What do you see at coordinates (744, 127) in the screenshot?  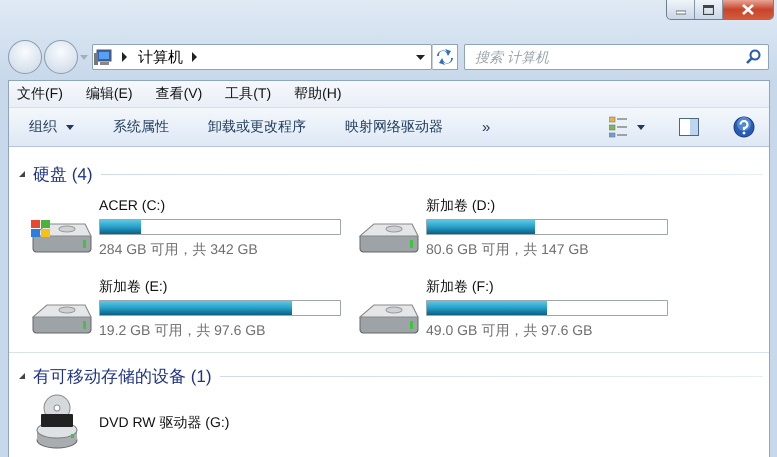 I see `help-icon` at bounding box center [744, 127].